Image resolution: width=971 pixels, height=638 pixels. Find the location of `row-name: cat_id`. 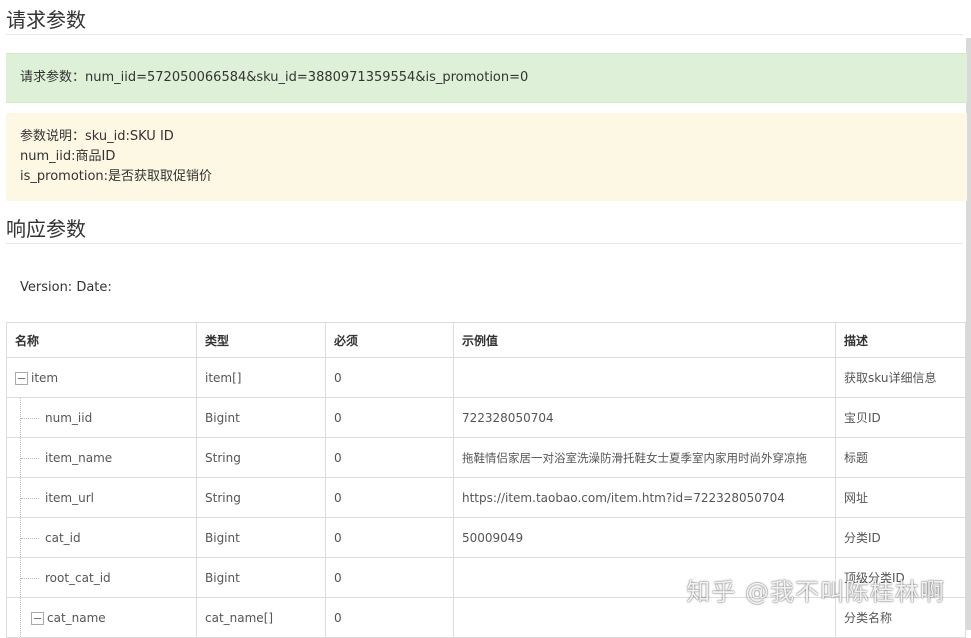

row-name: cat_id is located at coordinates (63, 537).